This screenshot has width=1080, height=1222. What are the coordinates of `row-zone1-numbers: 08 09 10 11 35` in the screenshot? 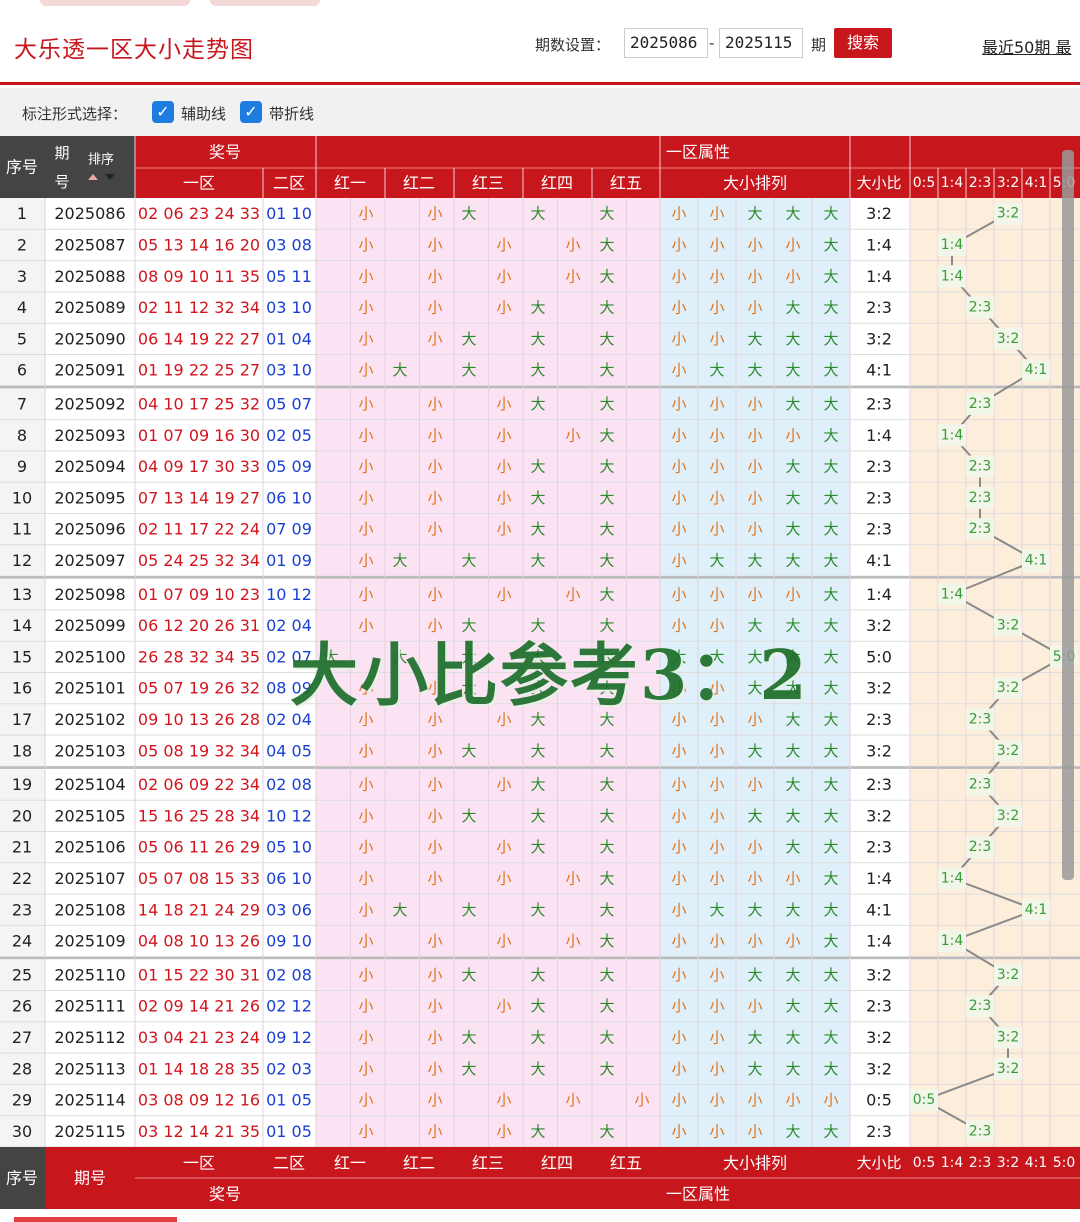 It's located at (199, 276).